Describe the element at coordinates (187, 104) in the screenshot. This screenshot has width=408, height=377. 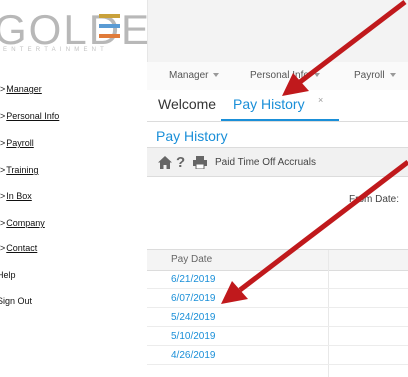
I see `tab-welcome: Welcome` at that location.